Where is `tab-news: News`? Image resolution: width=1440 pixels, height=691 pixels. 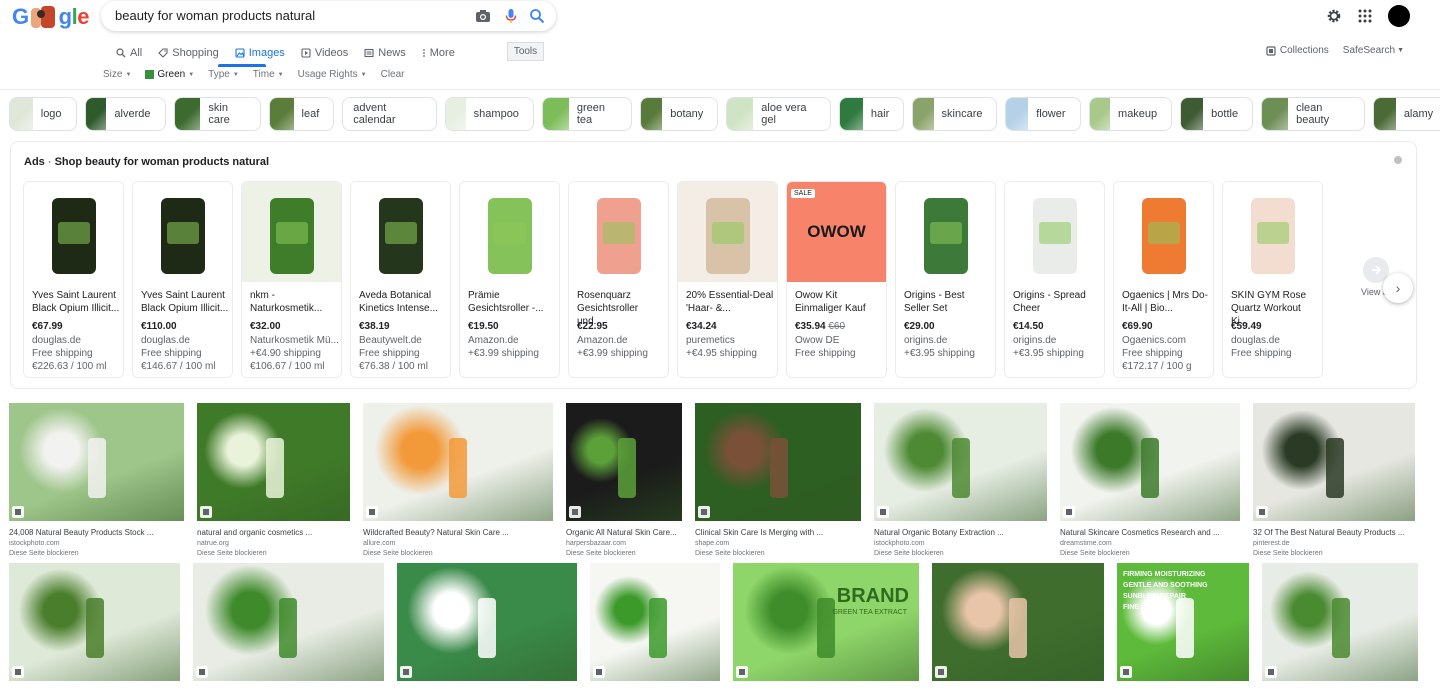 tab-news: News is located at coordinates (389, 53).